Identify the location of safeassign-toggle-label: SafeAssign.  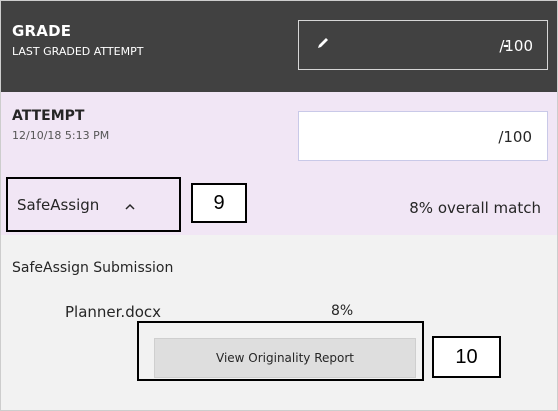
(58, 205).